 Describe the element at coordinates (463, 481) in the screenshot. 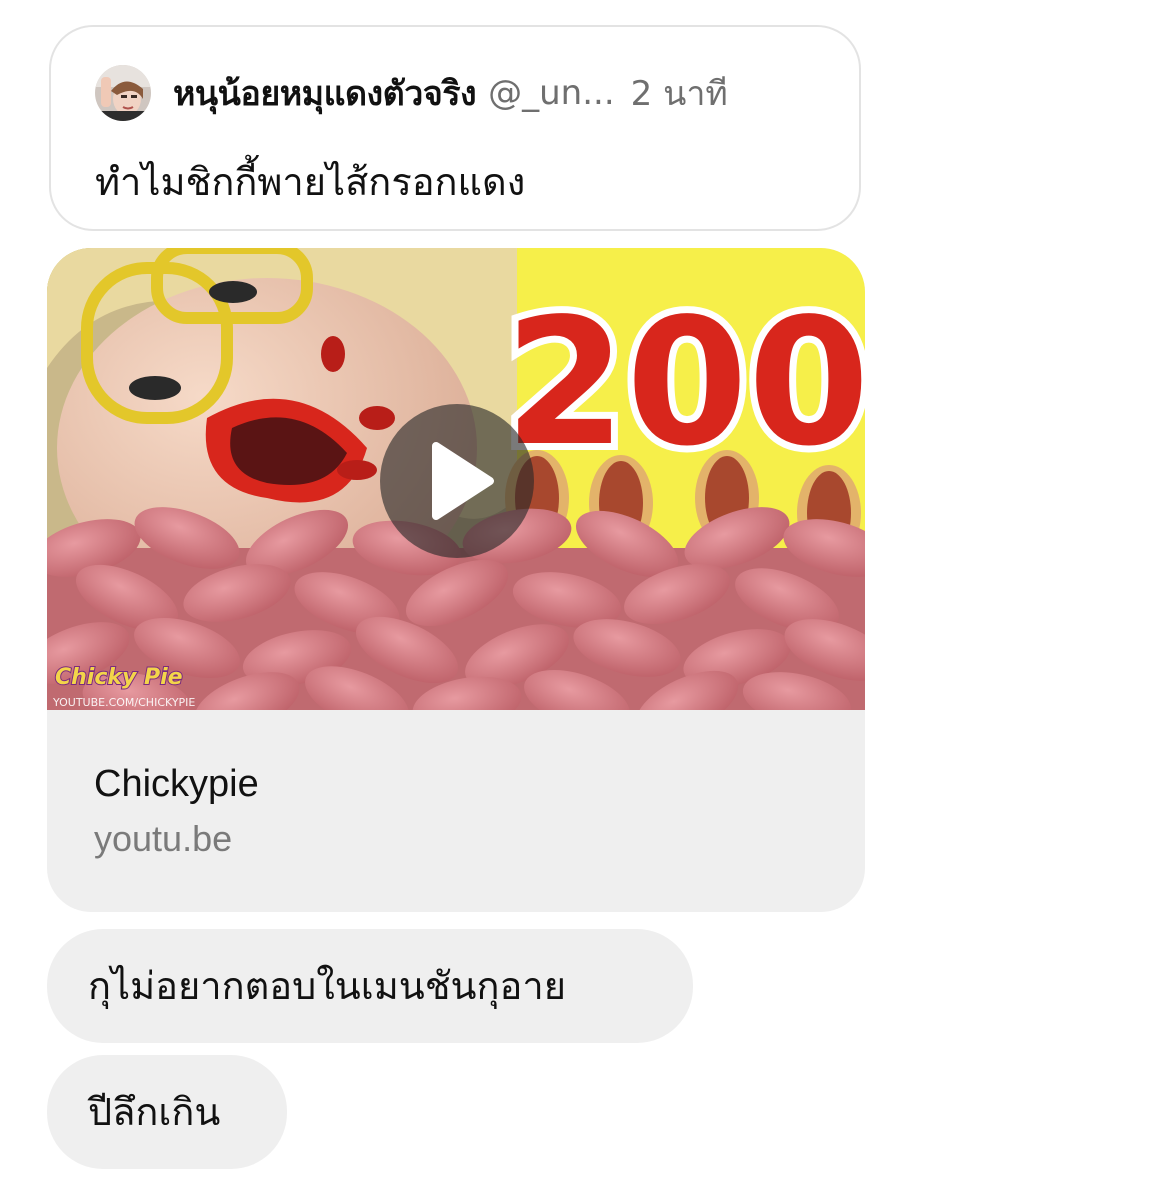

I see `play-icon` at that location.